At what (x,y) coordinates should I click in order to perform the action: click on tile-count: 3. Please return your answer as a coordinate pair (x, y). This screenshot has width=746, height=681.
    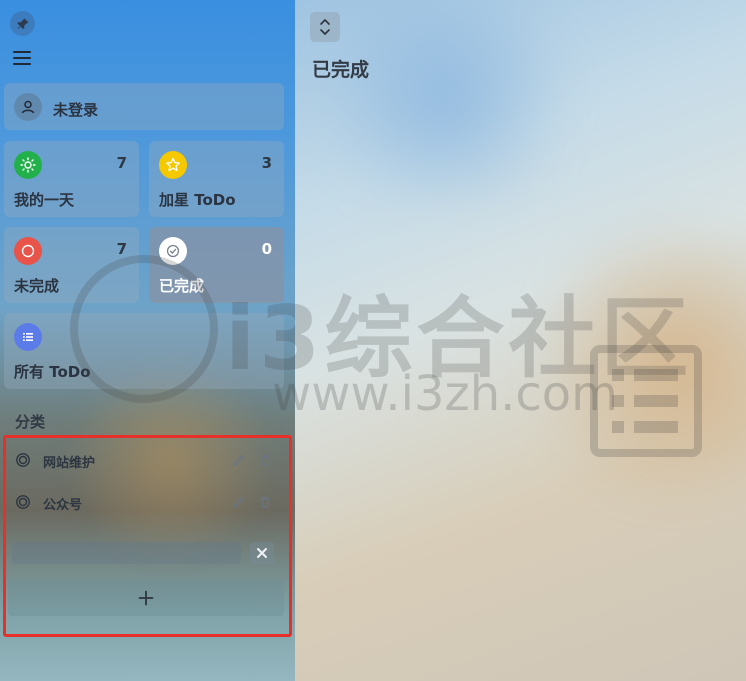
    Looking at the image, I should click on (266, 163).